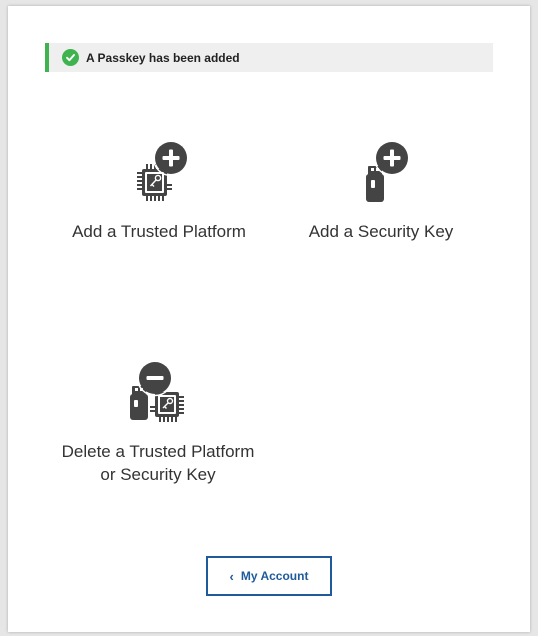  Describe the element at coordinates (163, 170) in the screenshot. I see `add-trusted-platform-icon` at that location.